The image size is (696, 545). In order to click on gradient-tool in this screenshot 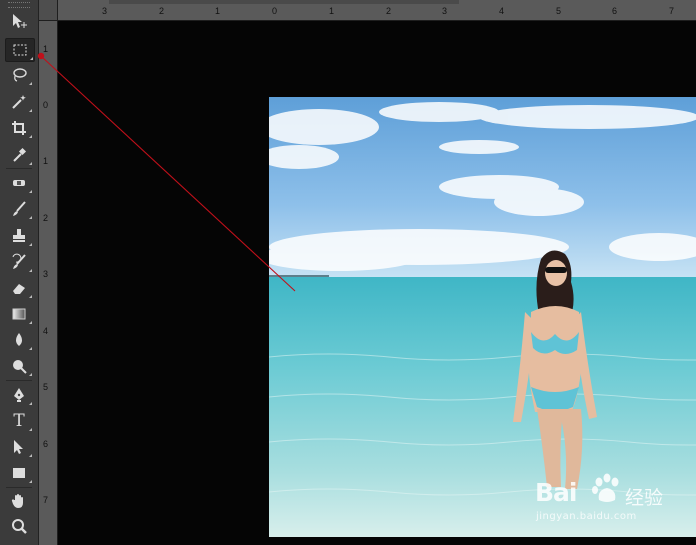, I will do `click(19, 314)`.